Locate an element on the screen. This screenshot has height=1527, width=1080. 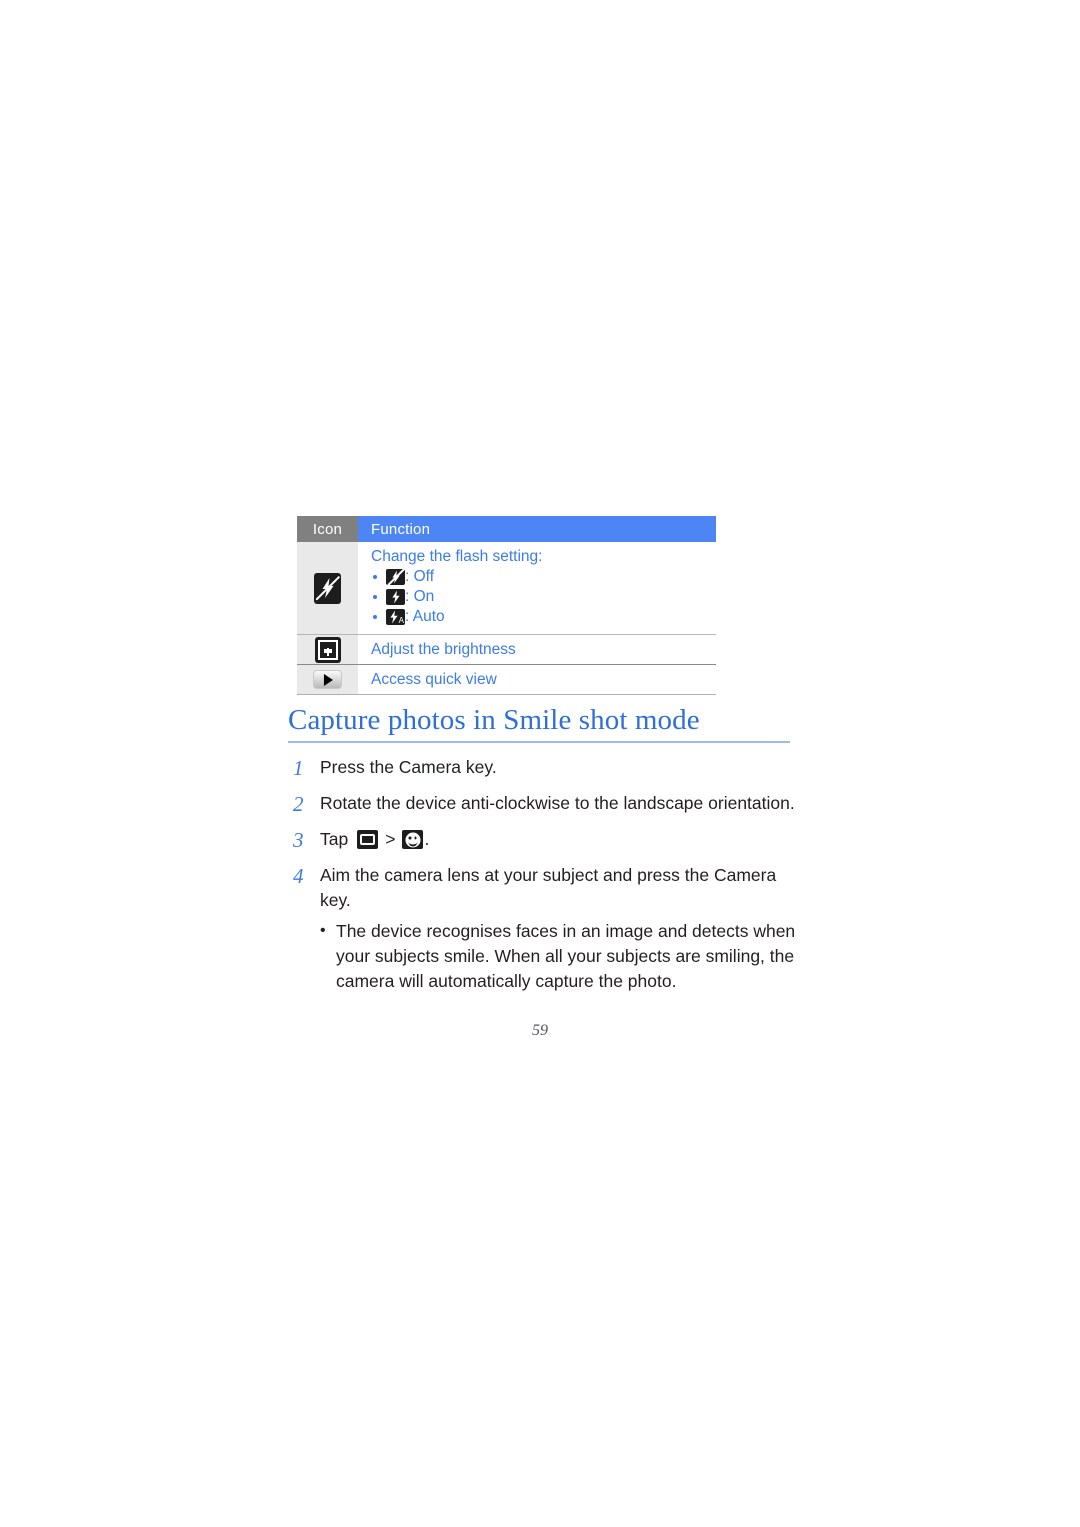
step-3: 3 Tap > . is located at coordinates (545, 840).